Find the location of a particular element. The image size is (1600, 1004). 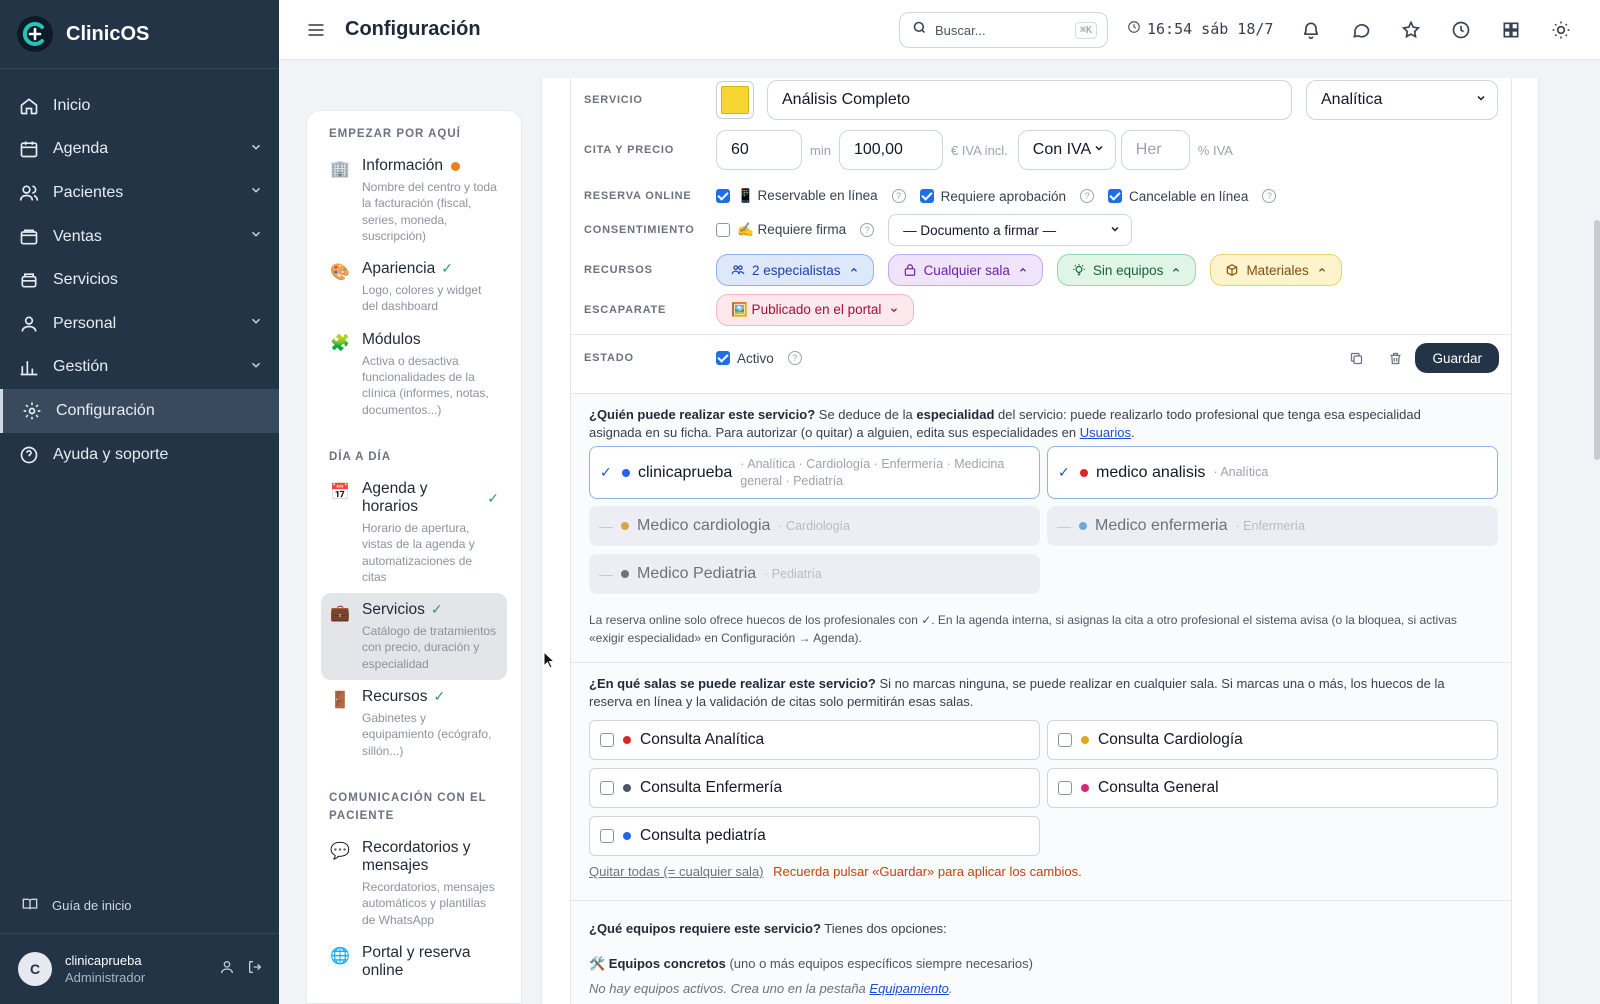

materials-pill: Materiales is located at coordinates (1276, 270).